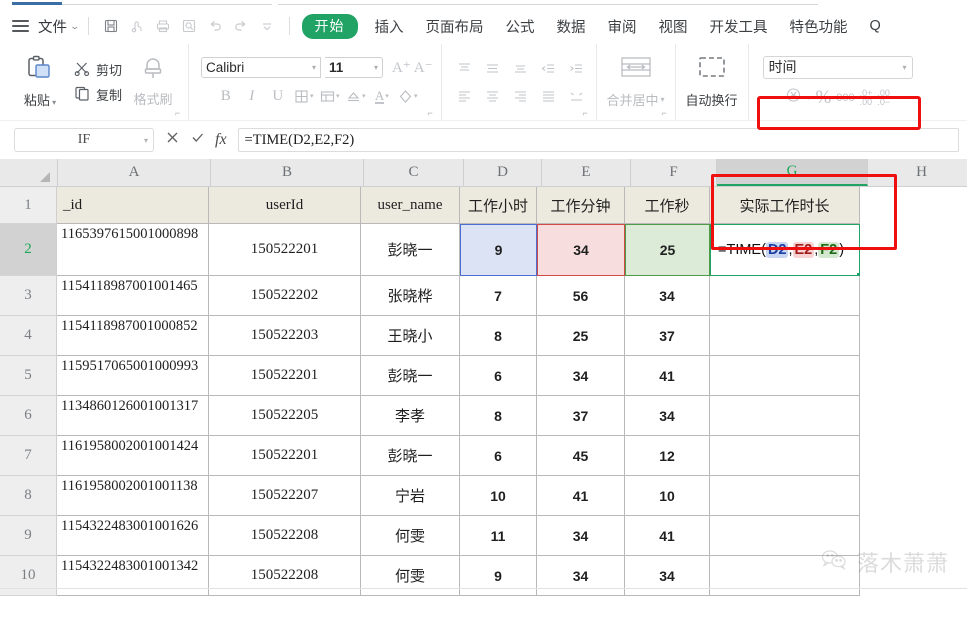 The height and width of the screenshot is (619, 967). I want to click on tab-page-layout: 页面布局, so click(455, 26).